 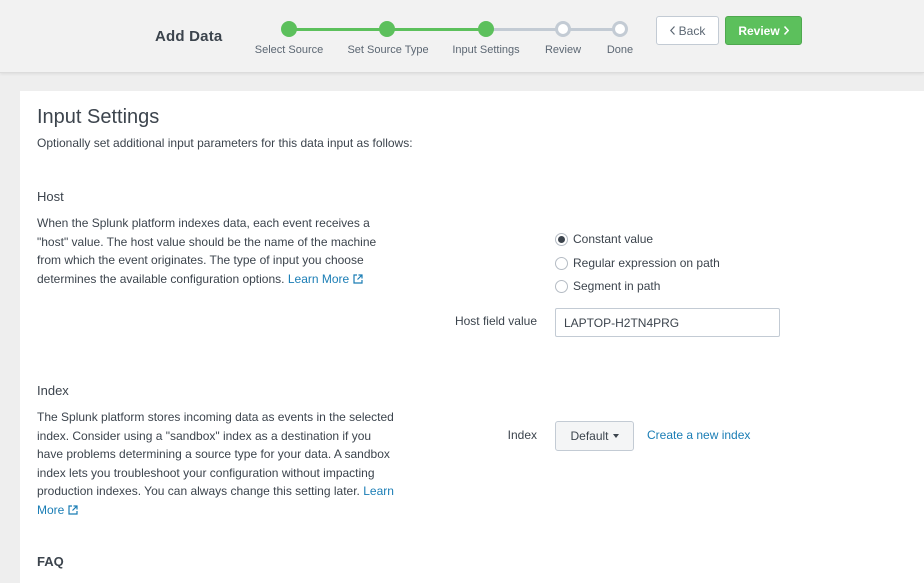 What do you see at coordinates (563, 50) in the screenshot?
I see `step-review-label: Review` at bounding box center [563, 50].